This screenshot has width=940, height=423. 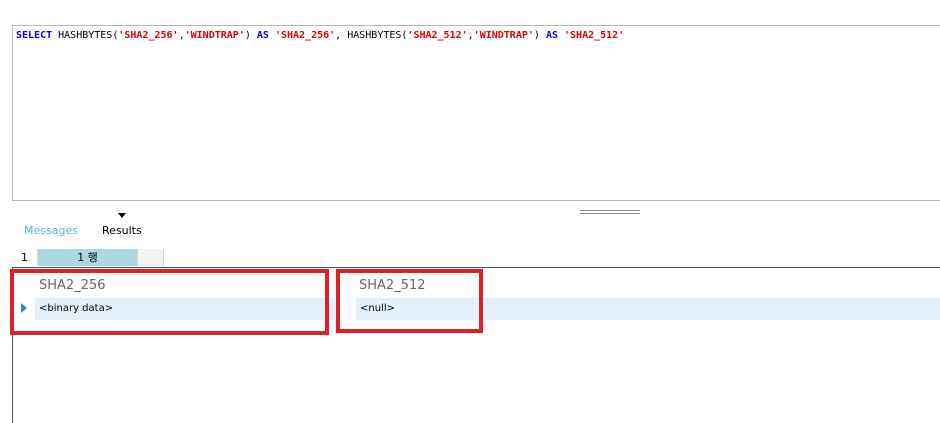 I want to click on result-set-tab-active: 1 행, so click(x=88, y=257).